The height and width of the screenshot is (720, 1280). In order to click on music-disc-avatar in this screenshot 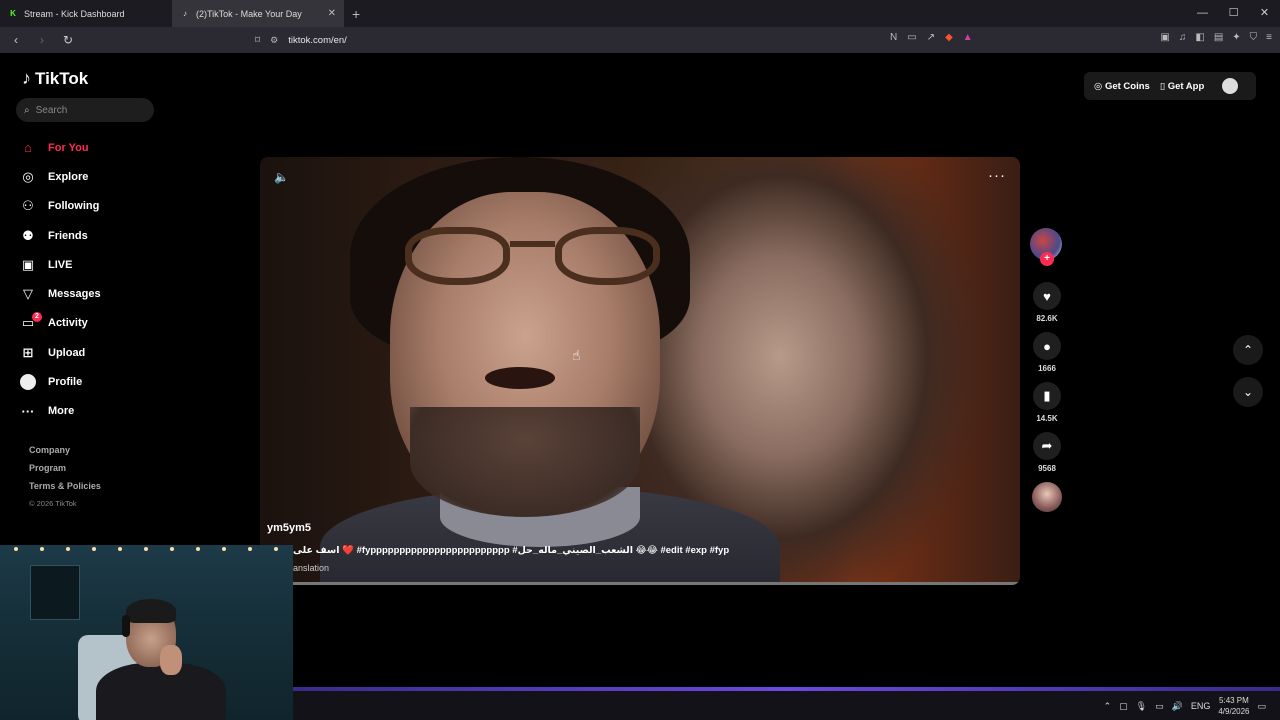, I will do `click(1047, 497)`.